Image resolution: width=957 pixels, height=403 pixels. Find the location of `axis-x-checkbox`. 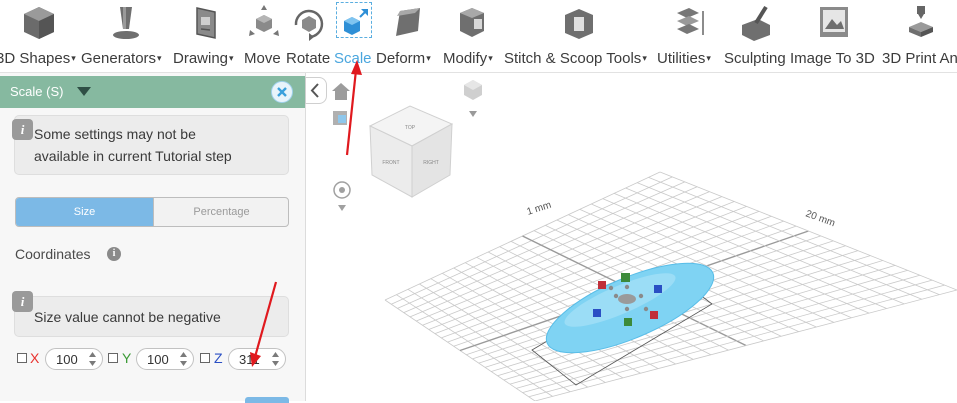

axis-x-checkbox is located at coordinates (22, 358).